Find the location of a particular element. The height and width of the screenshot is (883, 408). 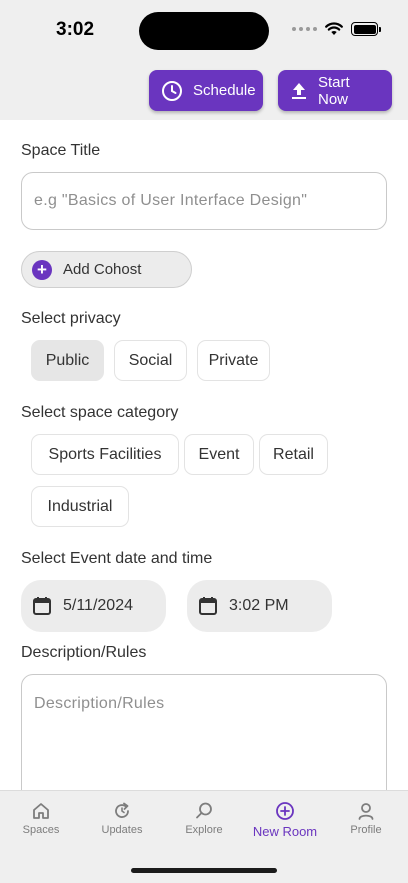

home-icon is located at coordinates (41, 811).